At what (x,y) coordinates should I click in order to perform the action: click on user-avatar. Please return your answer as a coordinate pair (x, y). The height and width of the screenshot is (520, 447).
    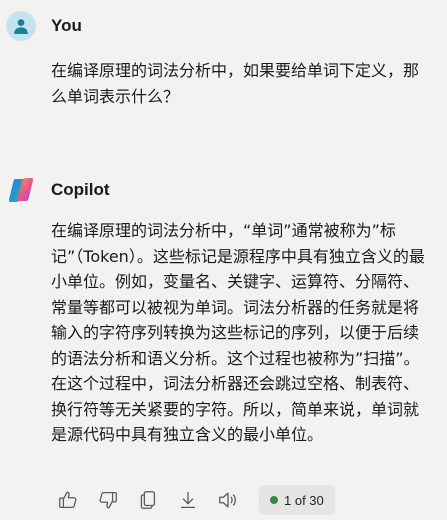
    Looking at the image, I should click on (21, 26).